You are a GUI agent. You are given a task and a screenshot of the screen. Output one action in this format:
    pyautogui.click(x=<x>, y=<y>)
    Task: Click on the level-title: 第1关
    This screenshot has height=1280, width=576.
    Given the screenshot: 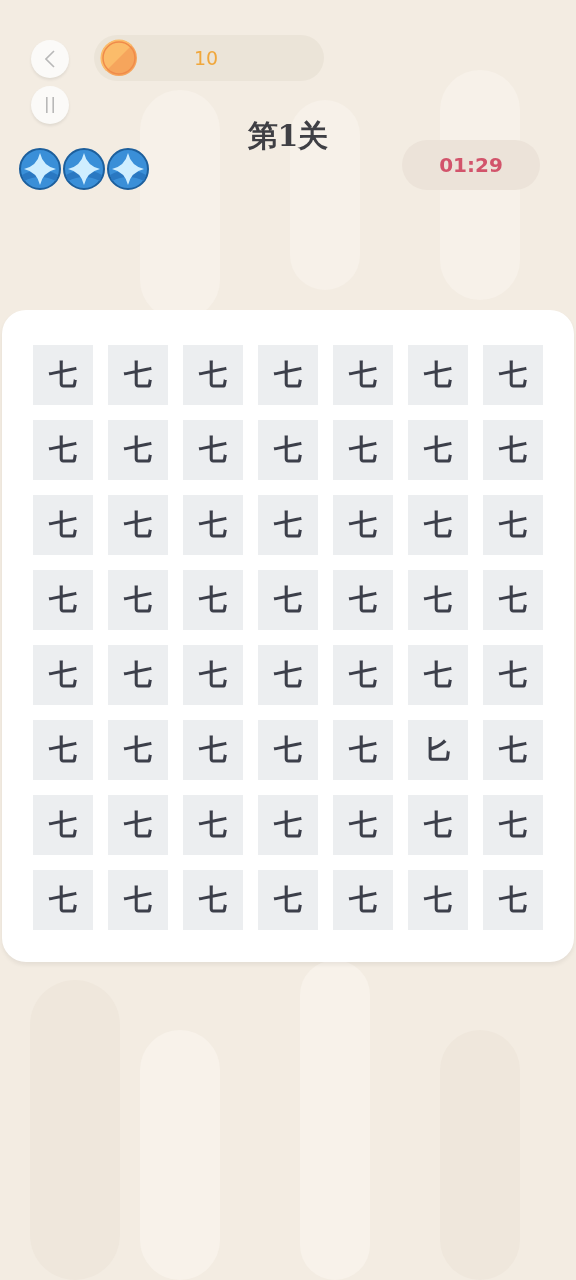 What is the action you would take?
    pyautogui.click(x=288, y=136)
    